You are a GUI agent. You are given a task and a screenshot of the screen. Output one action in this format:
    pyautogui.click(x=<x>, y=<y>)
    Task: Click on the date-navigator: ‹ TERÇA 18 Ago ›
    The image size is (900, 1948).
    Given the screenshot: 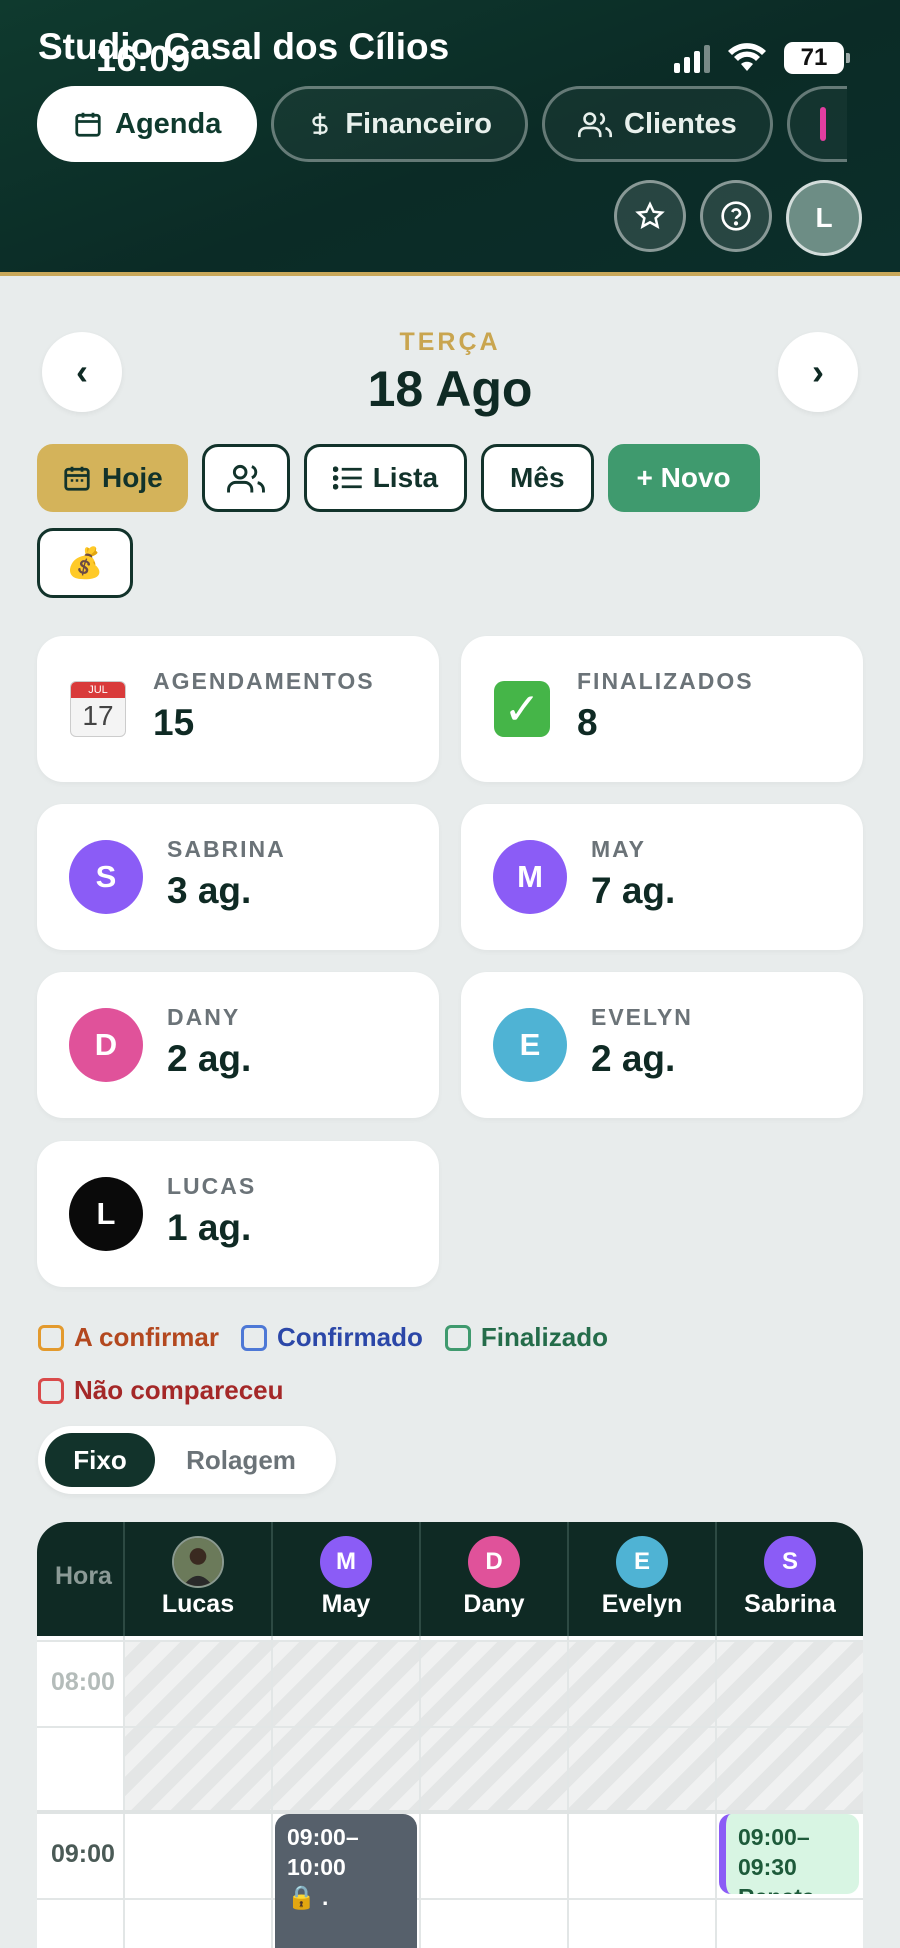 What is the action you would take?
    pyautogui.click(x=450, y=372)
    